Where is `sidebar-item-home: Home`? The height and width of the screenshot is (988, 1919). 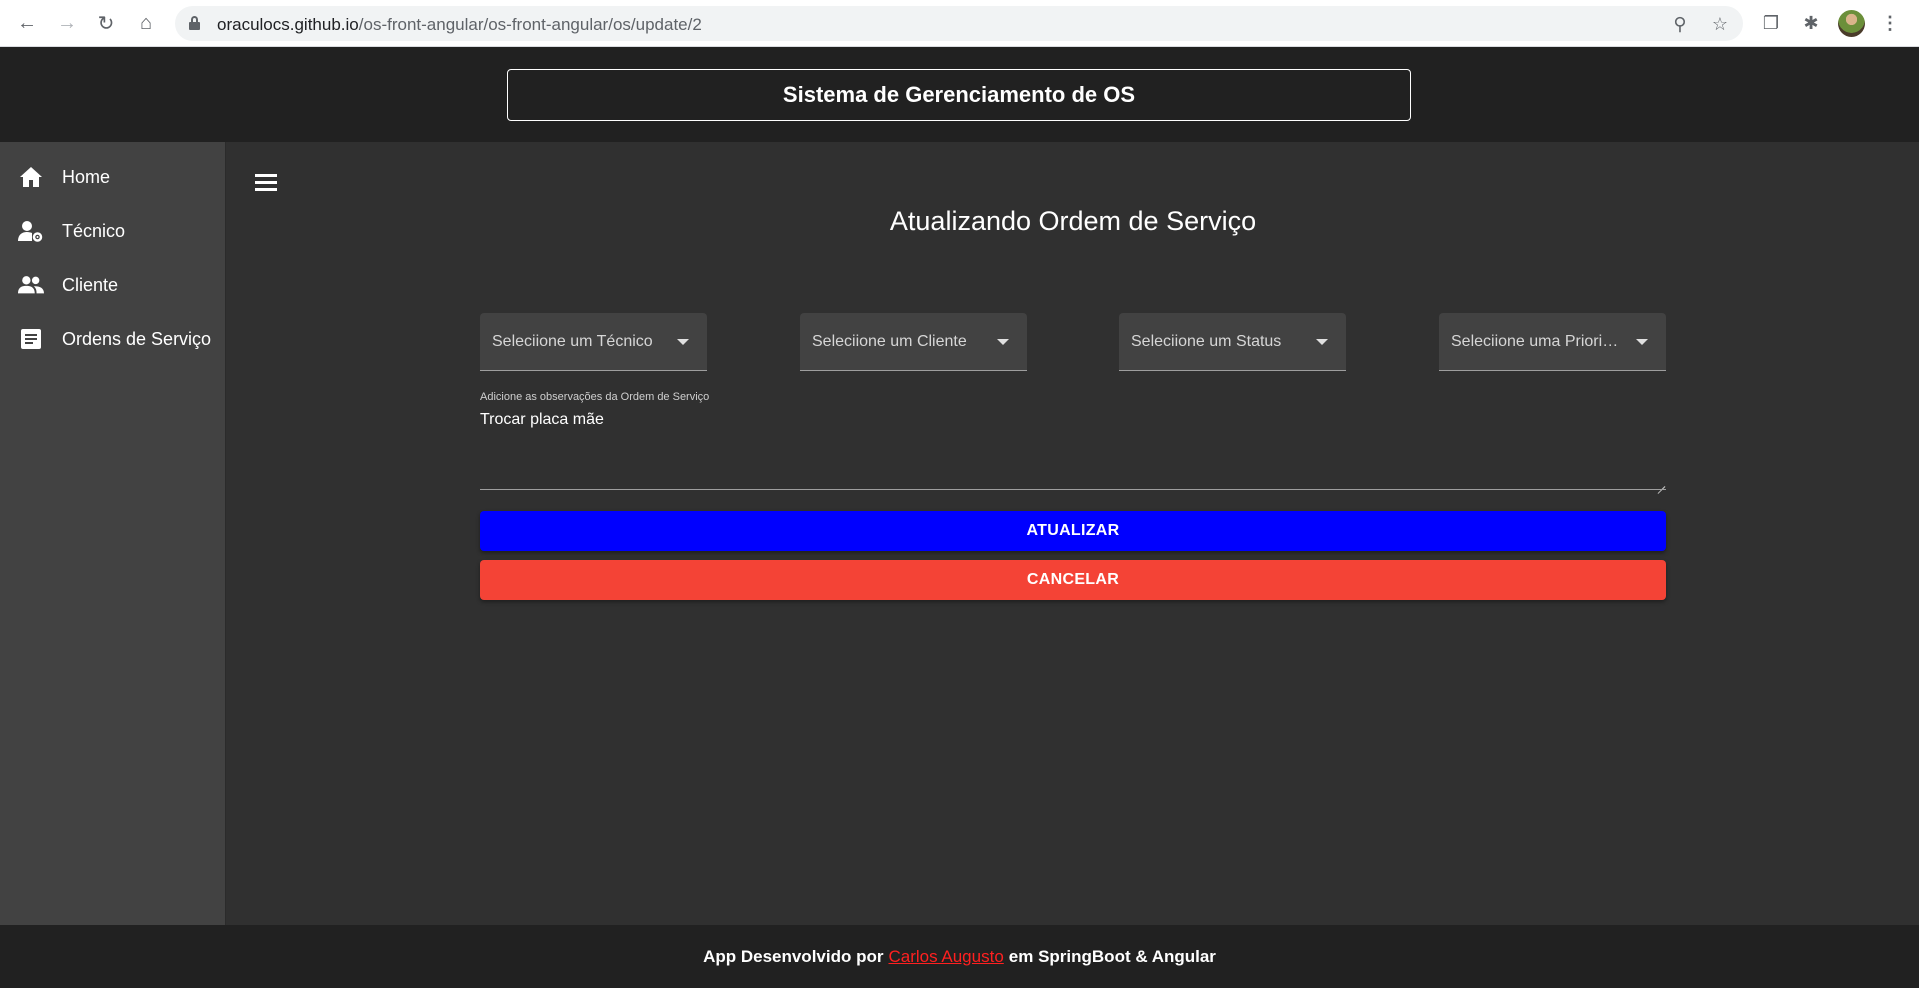
sidebar-item-home: Home is located at coordinates (113, 177).